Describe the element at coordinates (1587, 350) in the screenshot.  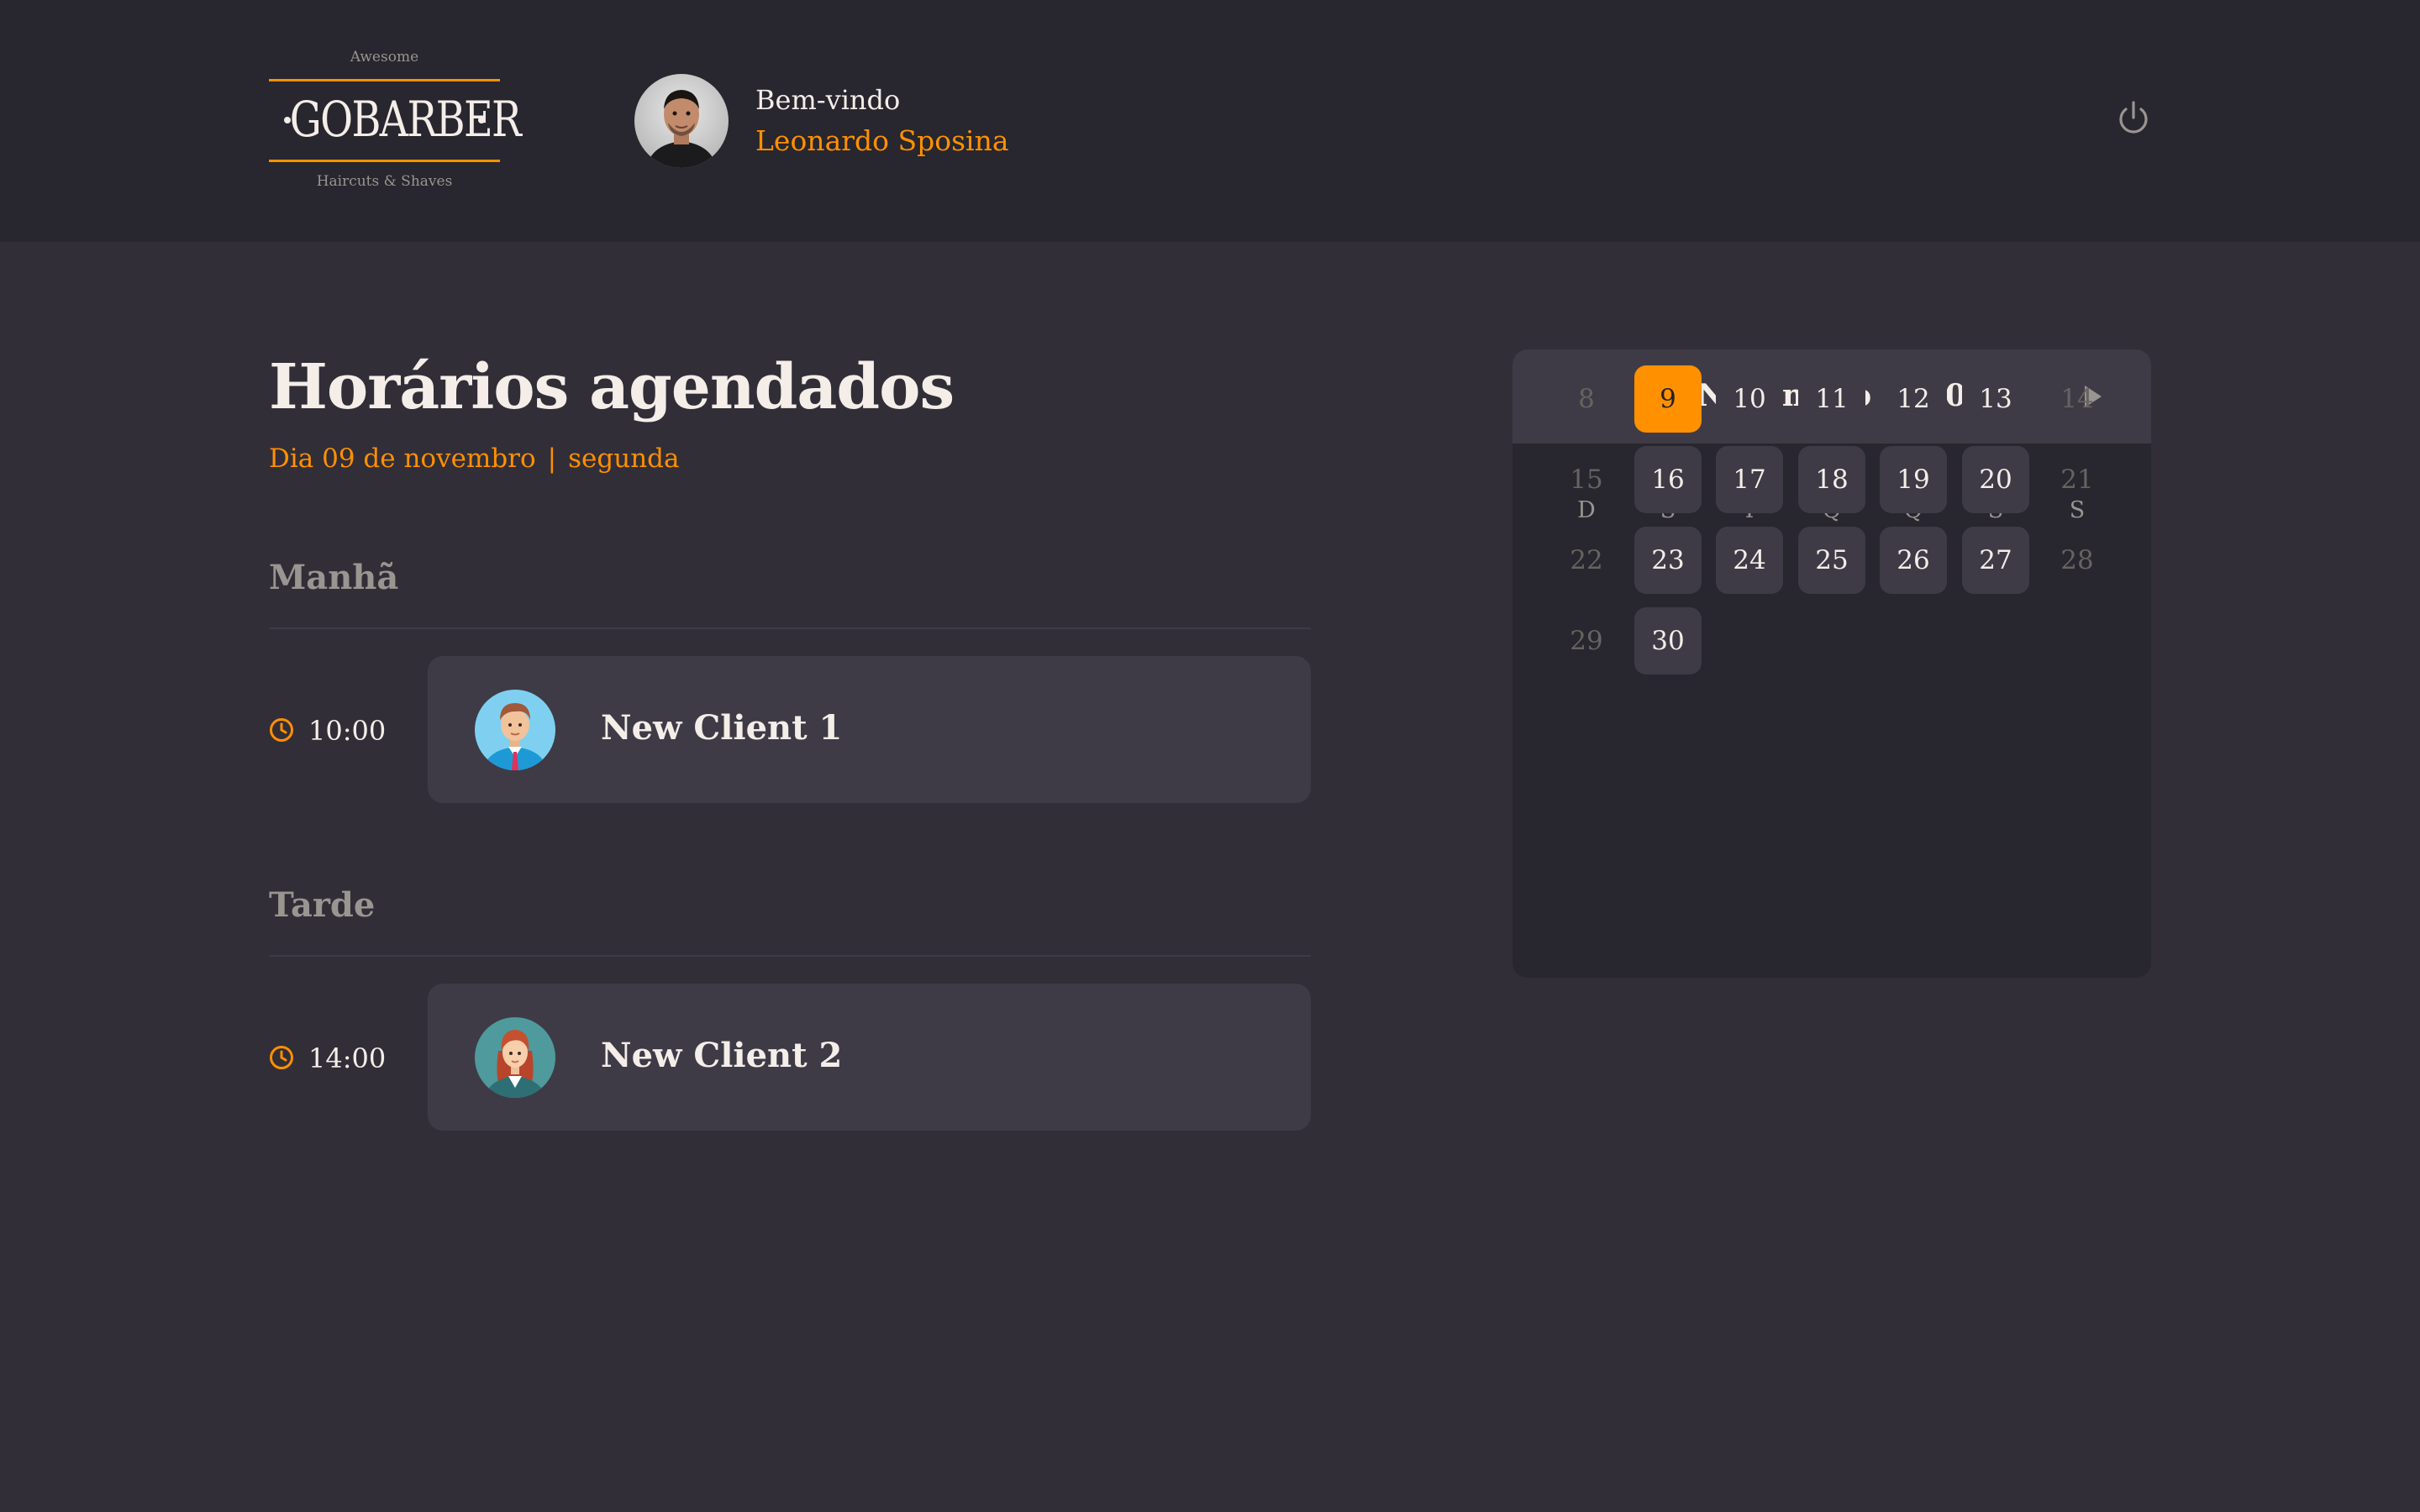
I see `calendar-day: 1` at that location.